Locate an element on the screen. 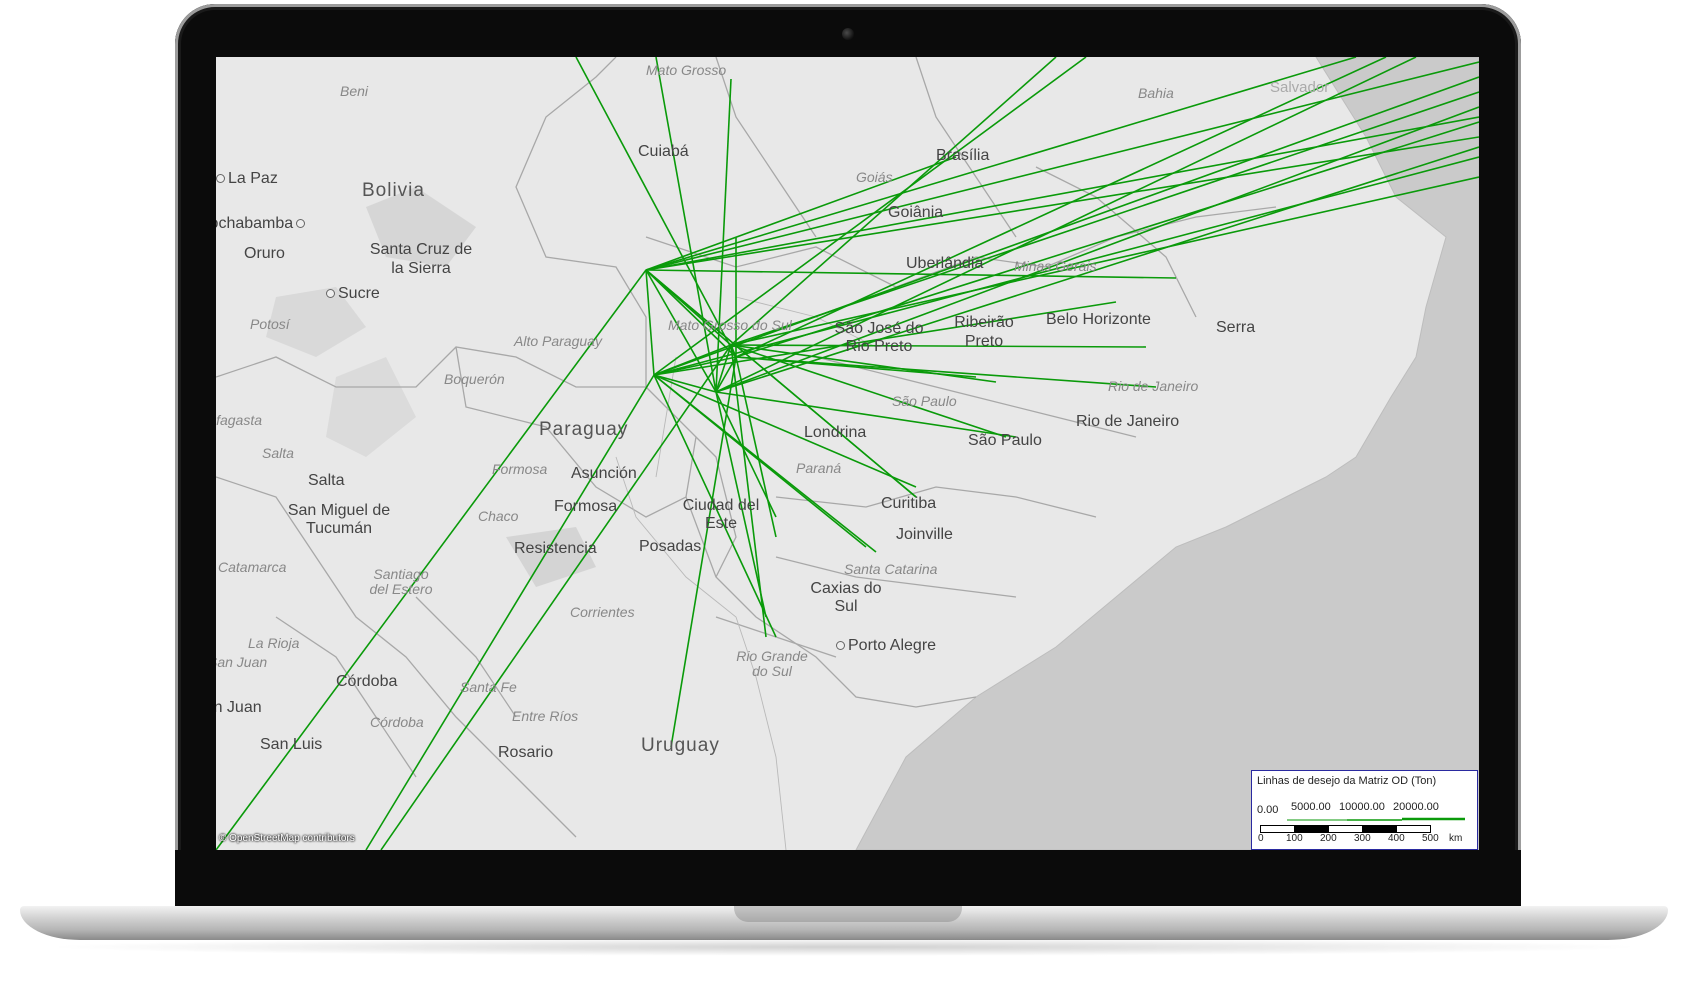 Image resolution: width=1688 pixels, height=997 pixels. scale-labels: 0 100 200 300 400 500 km is located at coordinates (1364, 839).